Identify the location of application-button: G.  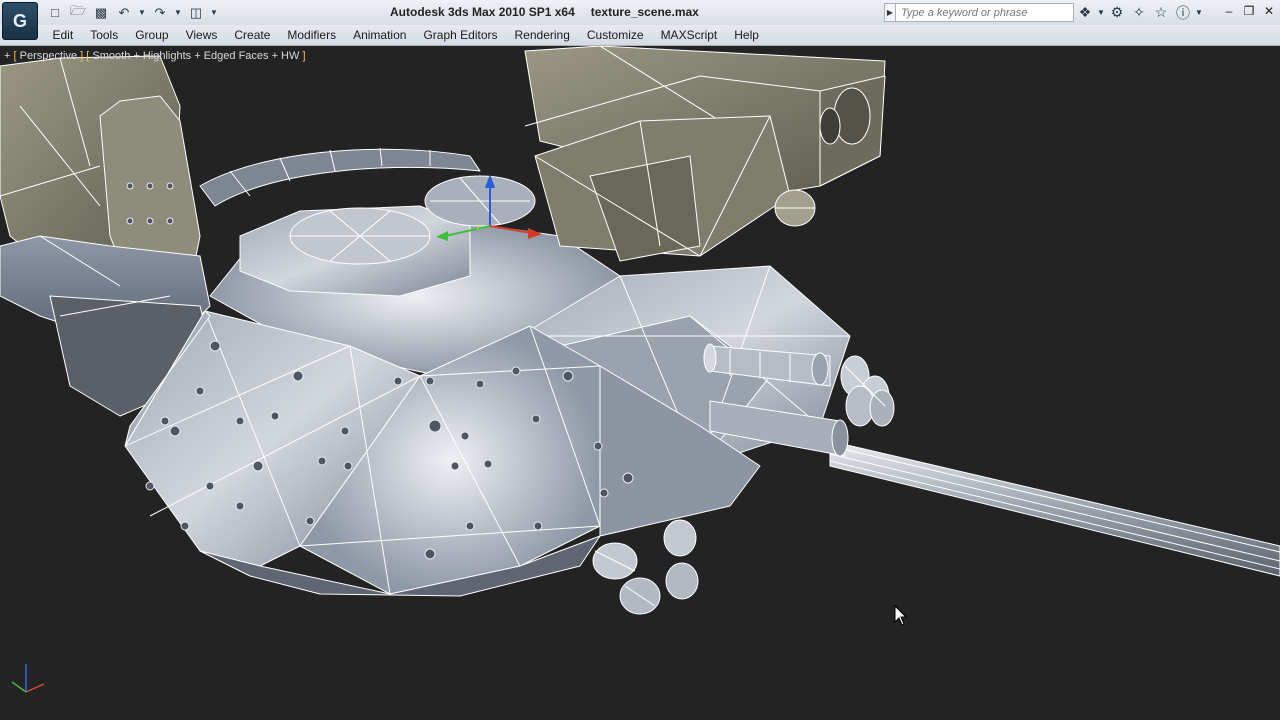
(20, 21).